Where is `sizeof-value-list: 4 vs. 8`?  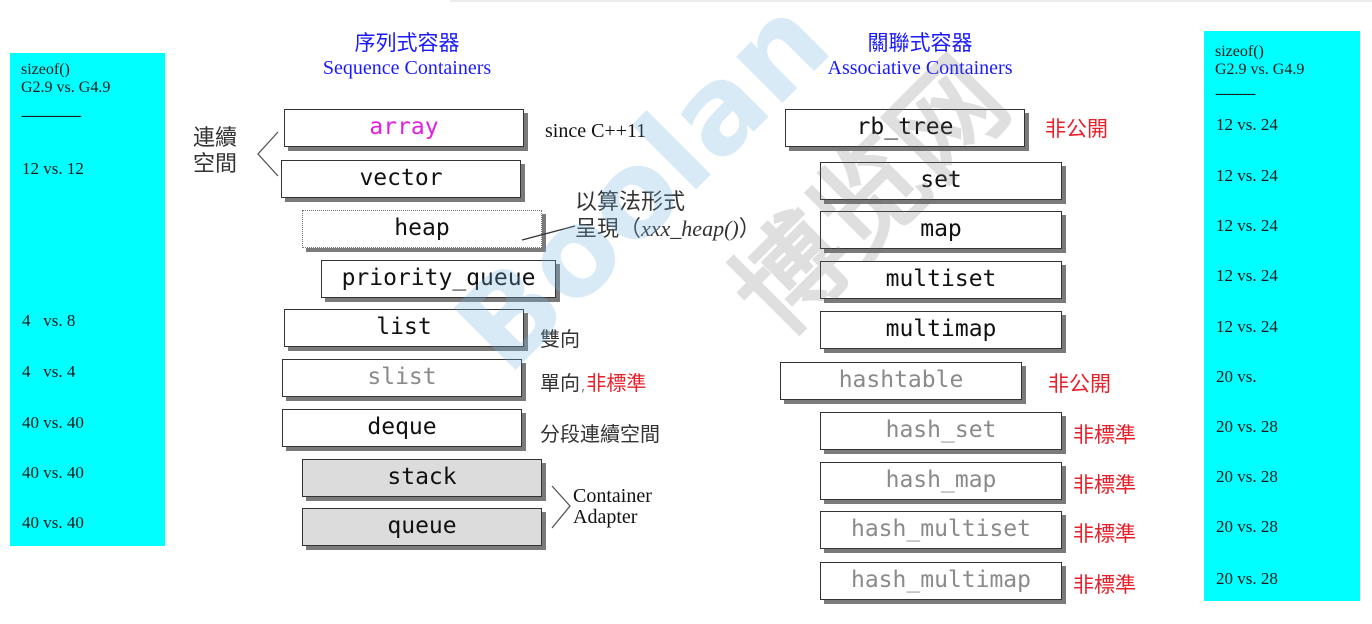
sizeof-value-list: 4 vs. 8 is located at coordinates (49, 320).